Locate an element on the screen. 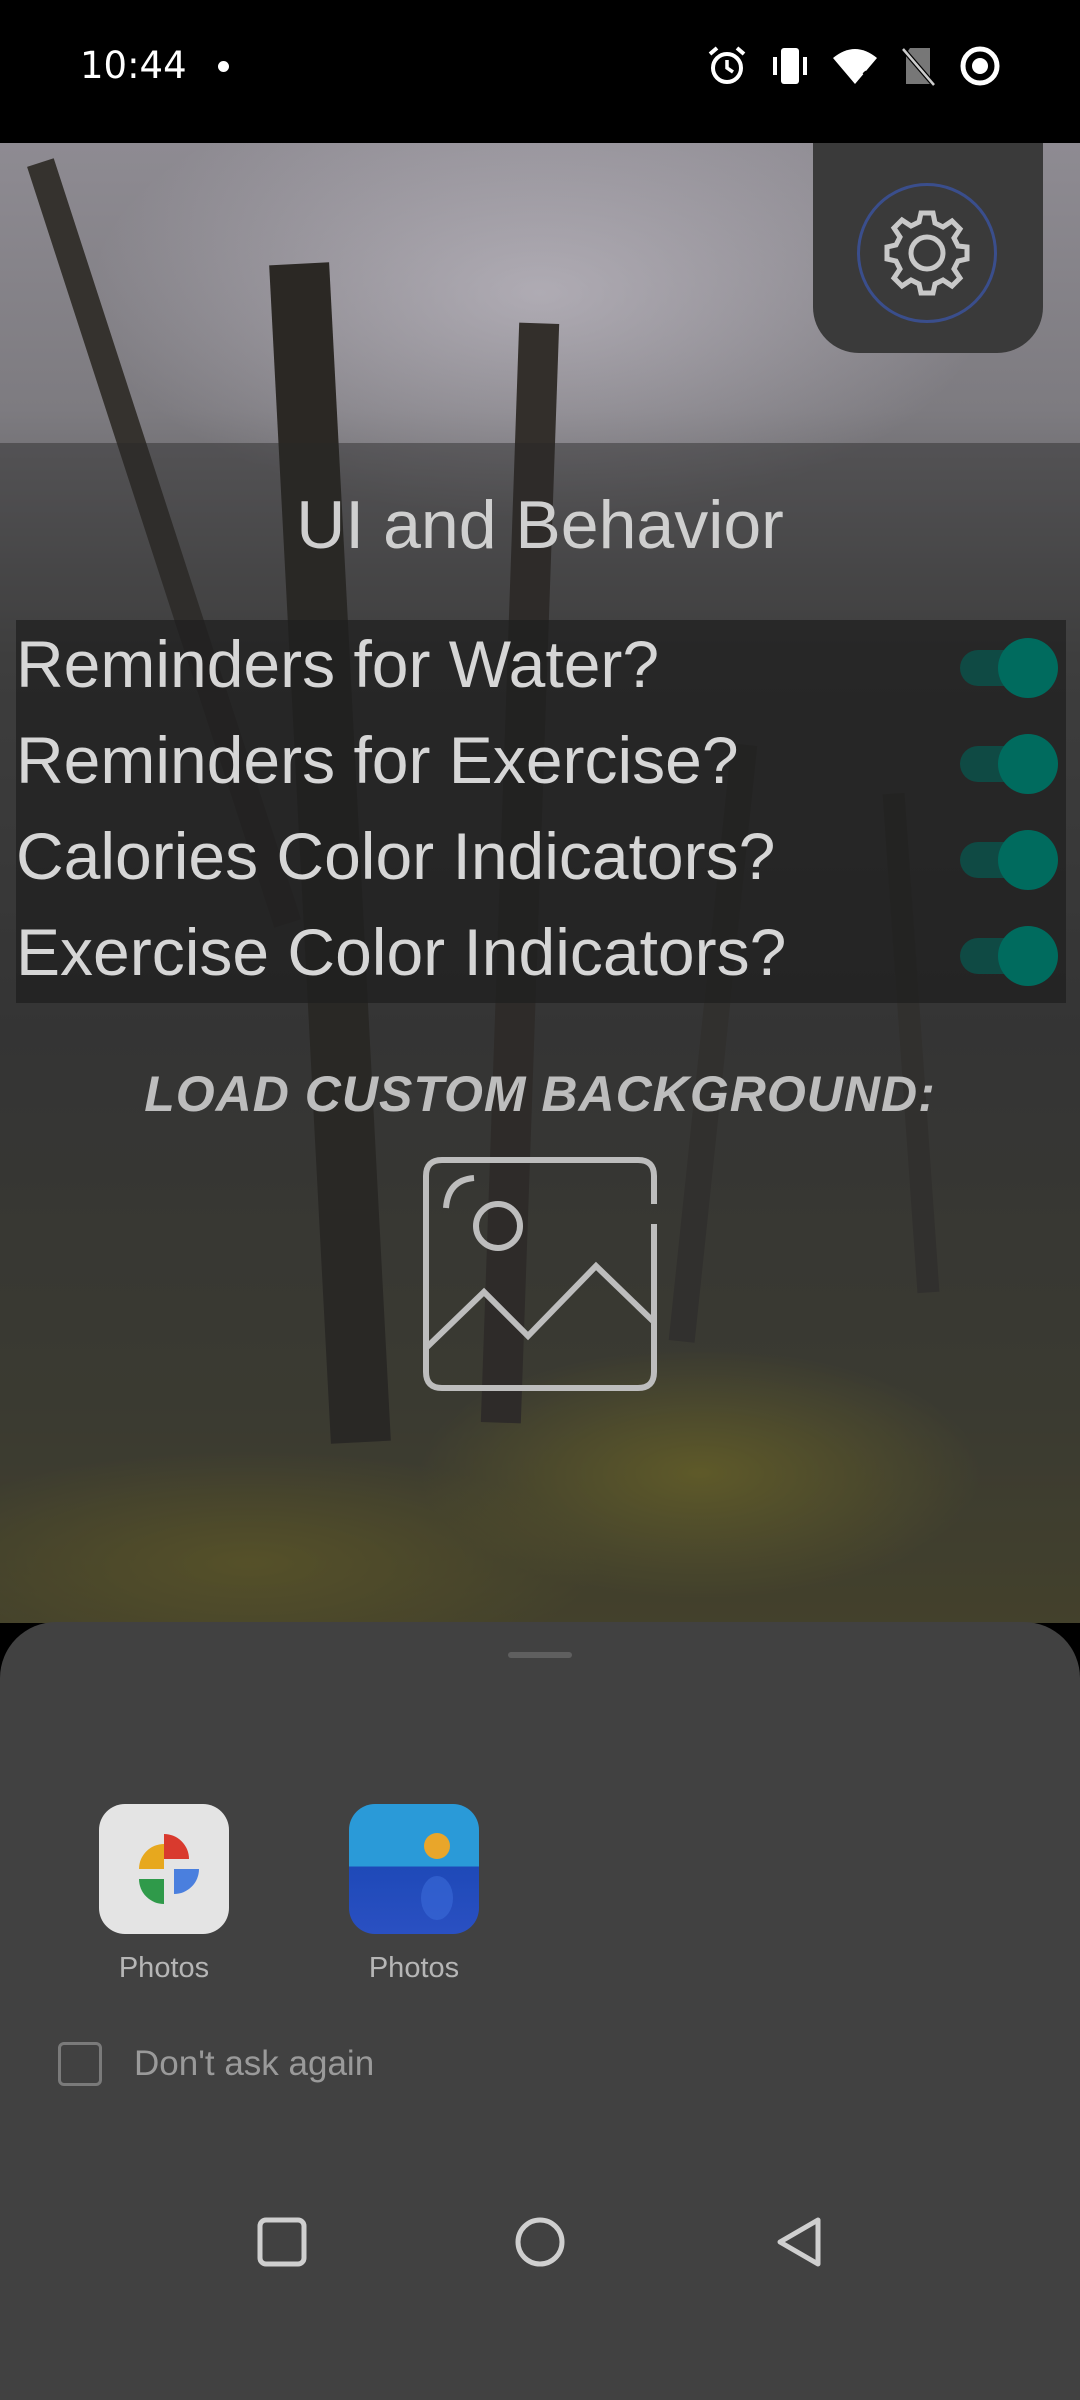 This screenshot has height=2400, width=1080. home-button is located at coordinates (540, 2242).